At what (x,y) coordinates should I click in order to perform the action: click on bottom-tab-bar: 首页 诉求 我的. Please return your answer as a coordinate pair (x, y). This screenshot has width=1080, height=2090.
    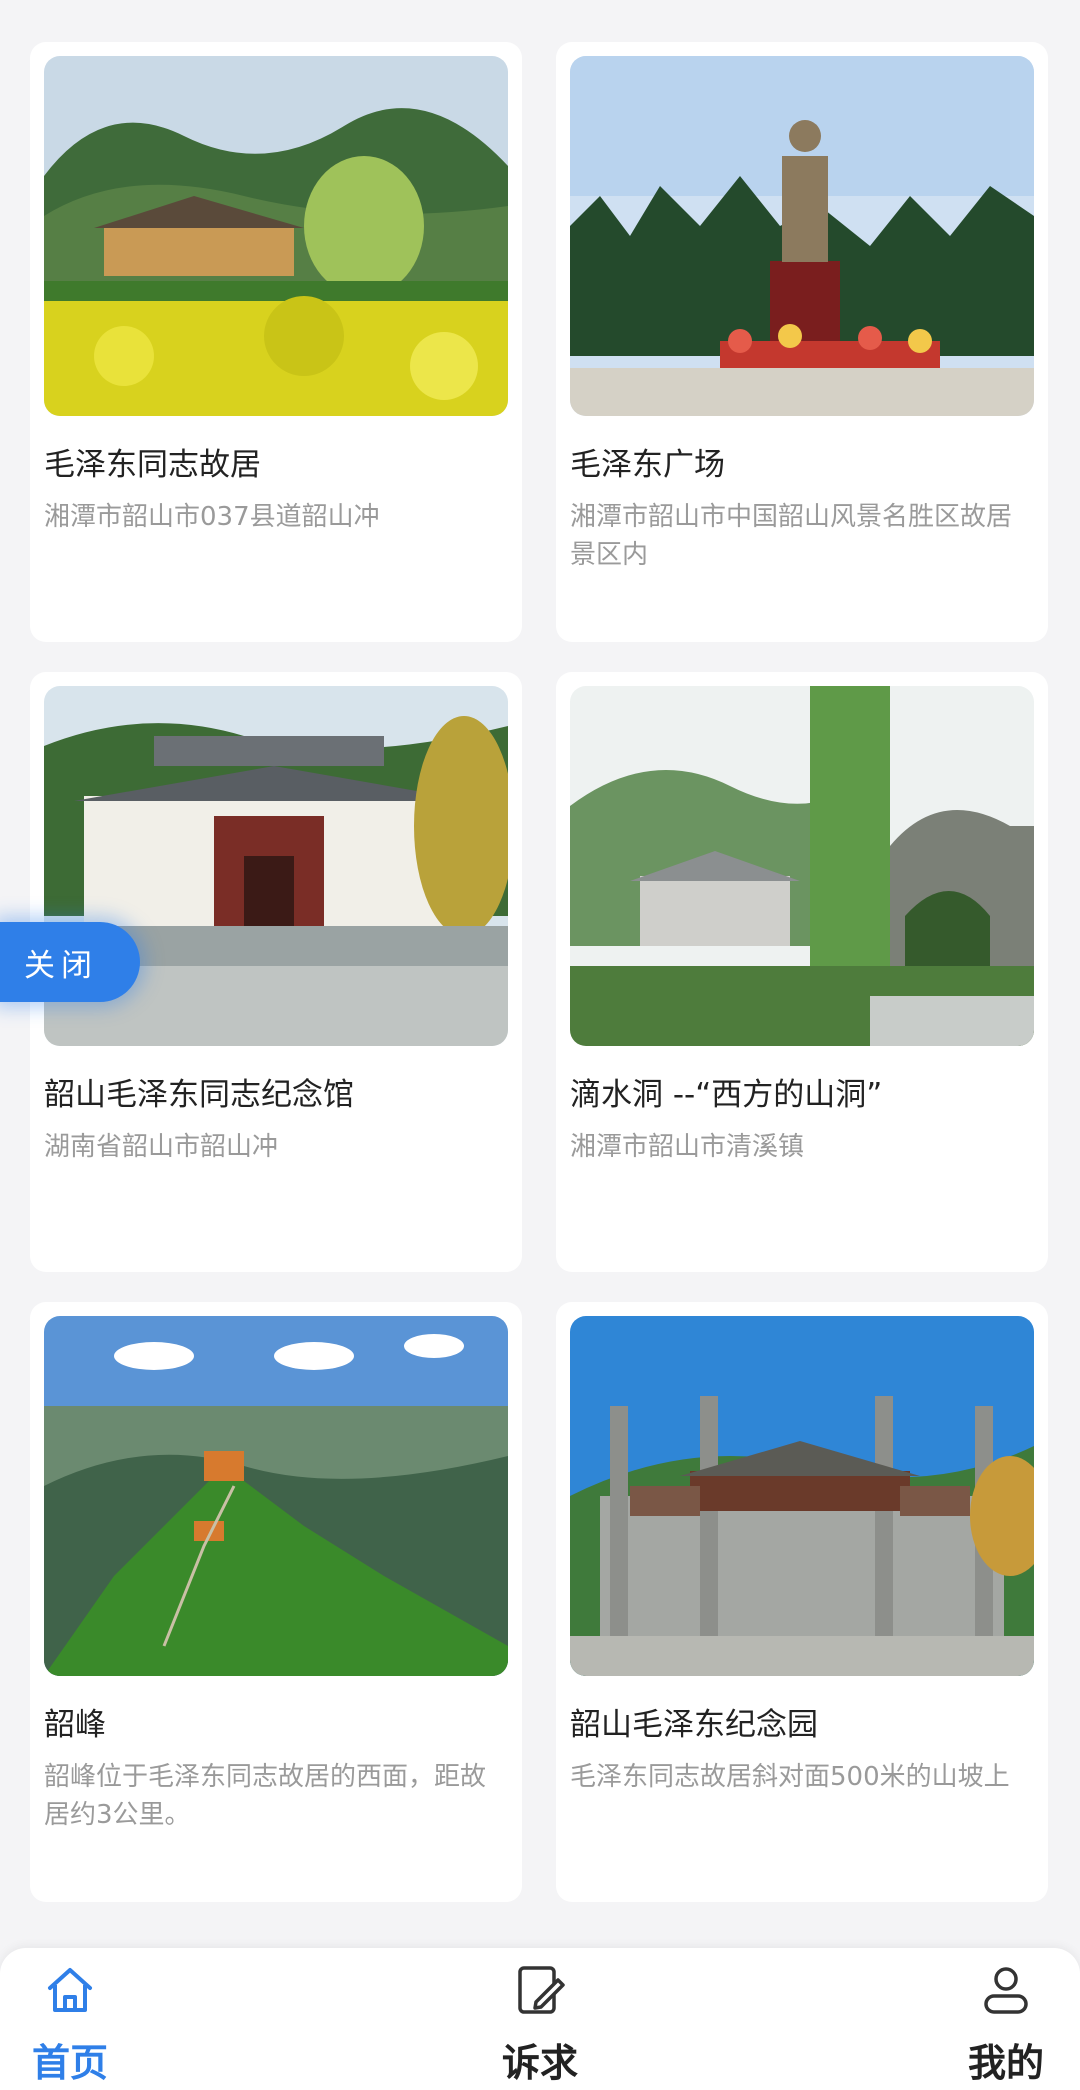
    Looking at the image, I should click on (540, 2019).